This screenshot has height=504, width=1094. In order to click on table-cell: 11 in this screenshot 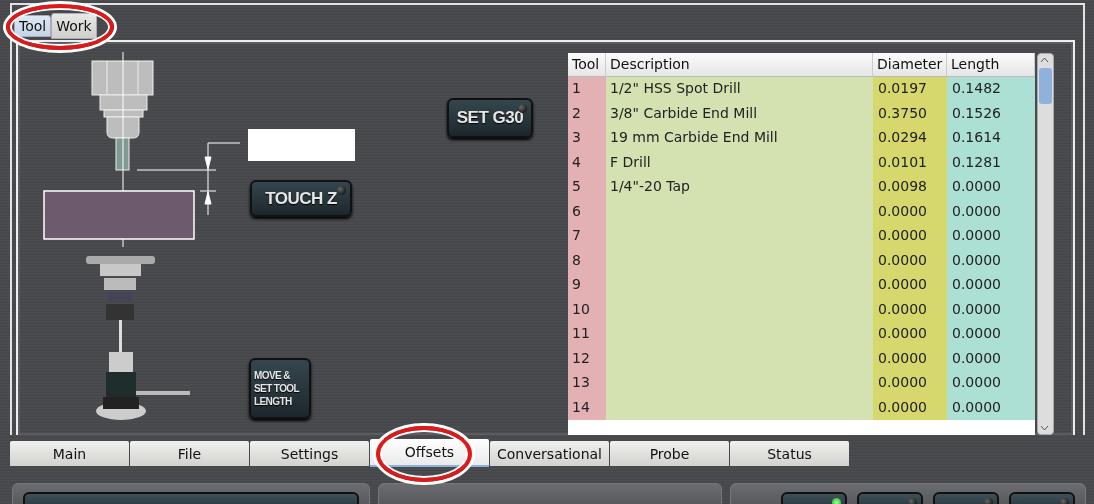, I will do `click(587, 334)`.